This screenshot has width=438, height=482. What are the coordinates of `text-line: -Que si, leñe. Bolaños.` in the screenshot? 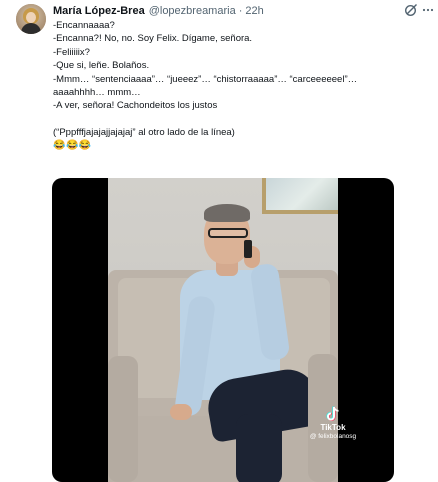 It's located at (101, 66).